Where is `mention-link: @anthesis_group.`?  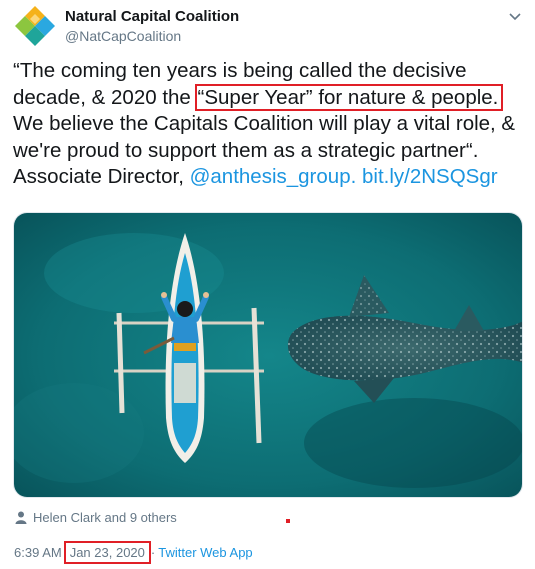 mention-link: @anthesis_group. is located at coordinates (273, 176).